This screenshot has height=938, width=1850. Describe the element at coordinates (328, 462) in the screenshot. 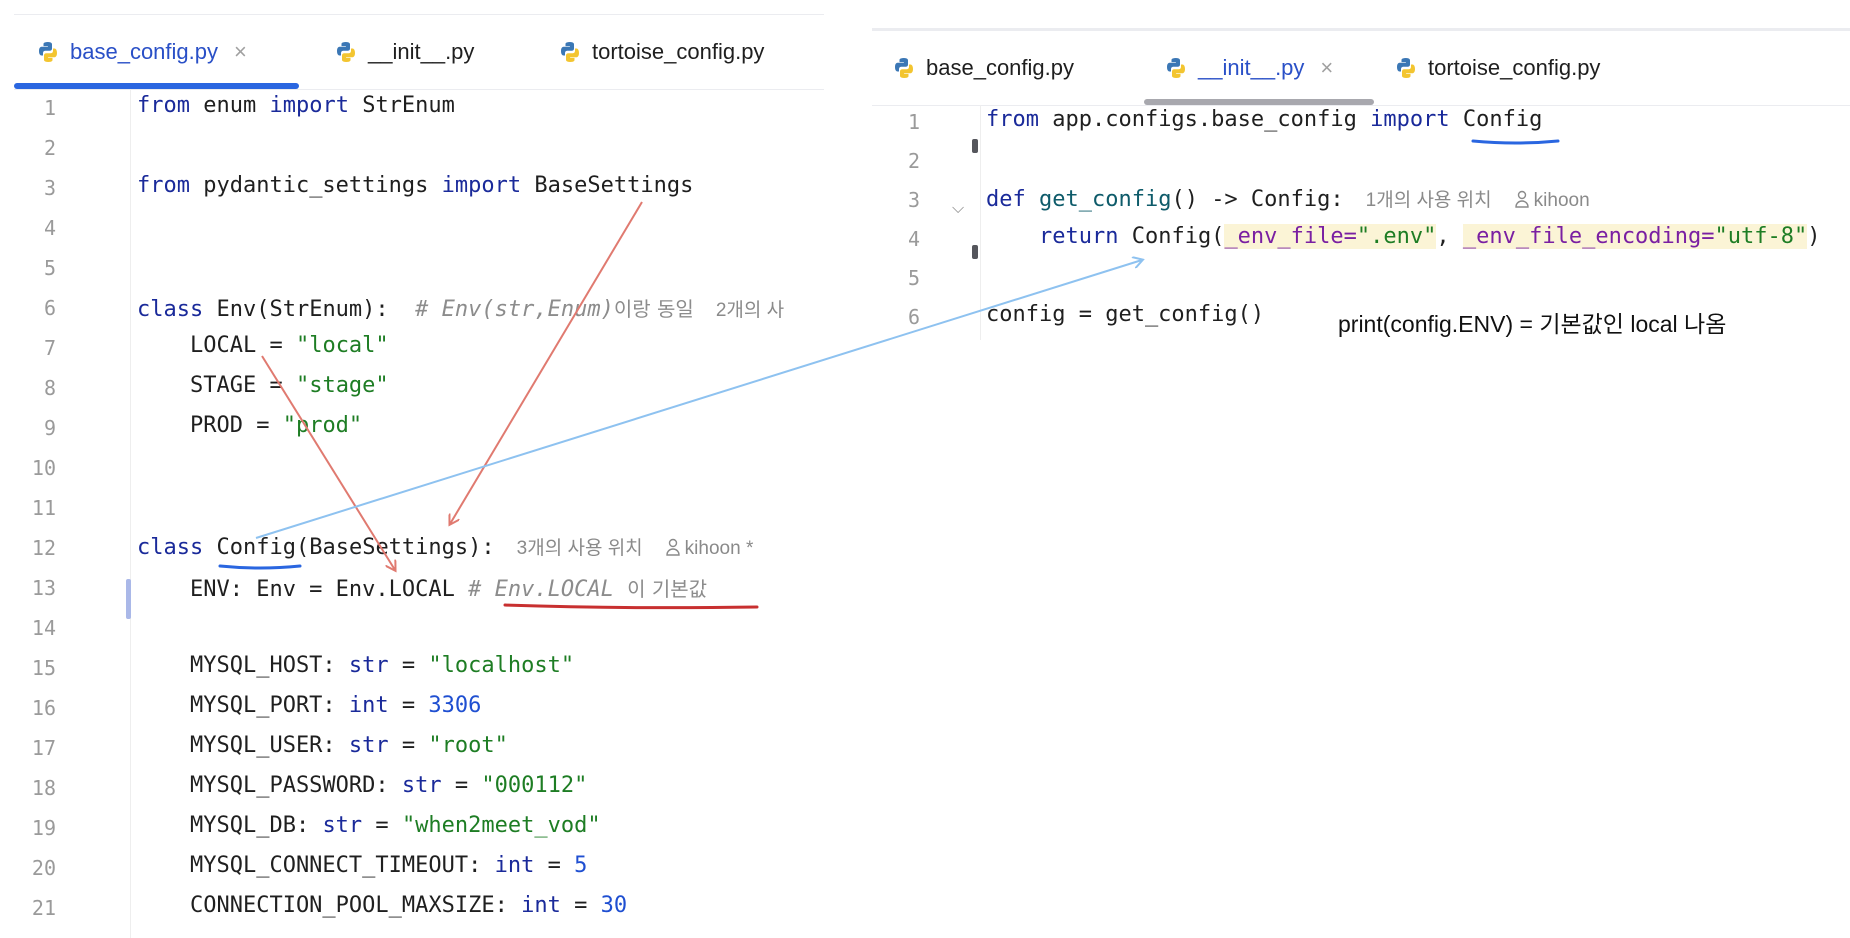

I see `red-arrow-local` at that location.